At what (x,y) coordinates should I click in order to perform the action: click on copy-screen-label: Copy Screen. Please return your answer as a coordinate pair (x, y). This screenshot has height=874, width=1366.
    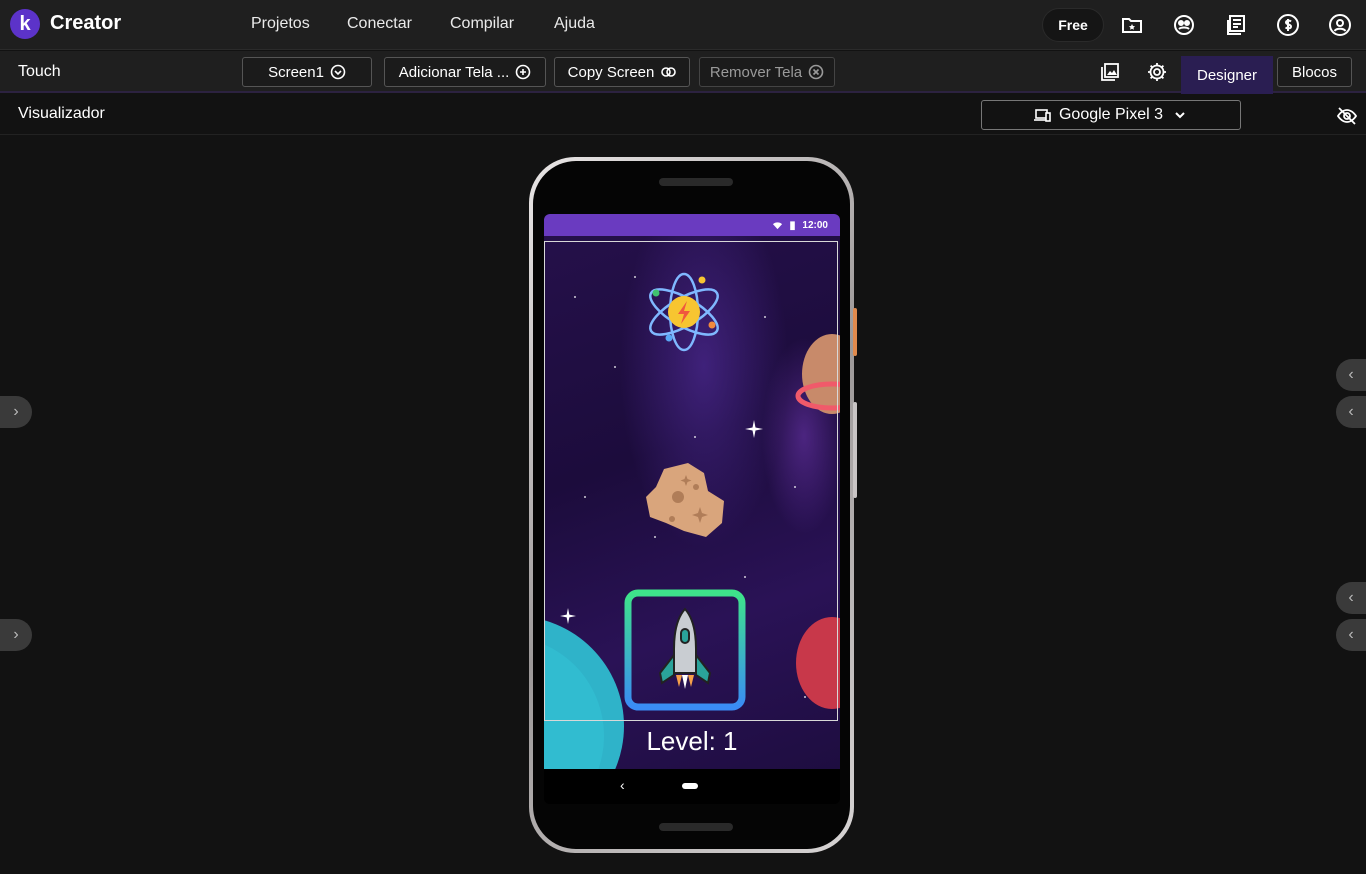
    Looking at the image, I should click on (611, 72).